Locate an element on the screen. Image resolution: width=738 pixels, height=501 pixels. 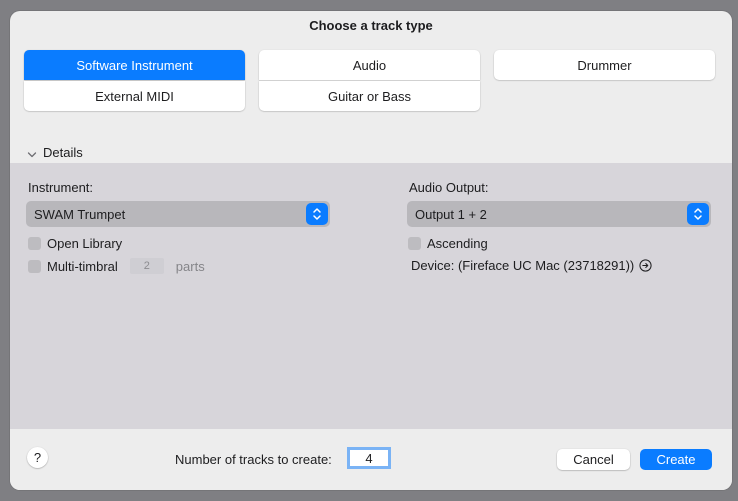
multi-timbral-row: Multi-timbral 2 parts is located at coordinates (116, 266).